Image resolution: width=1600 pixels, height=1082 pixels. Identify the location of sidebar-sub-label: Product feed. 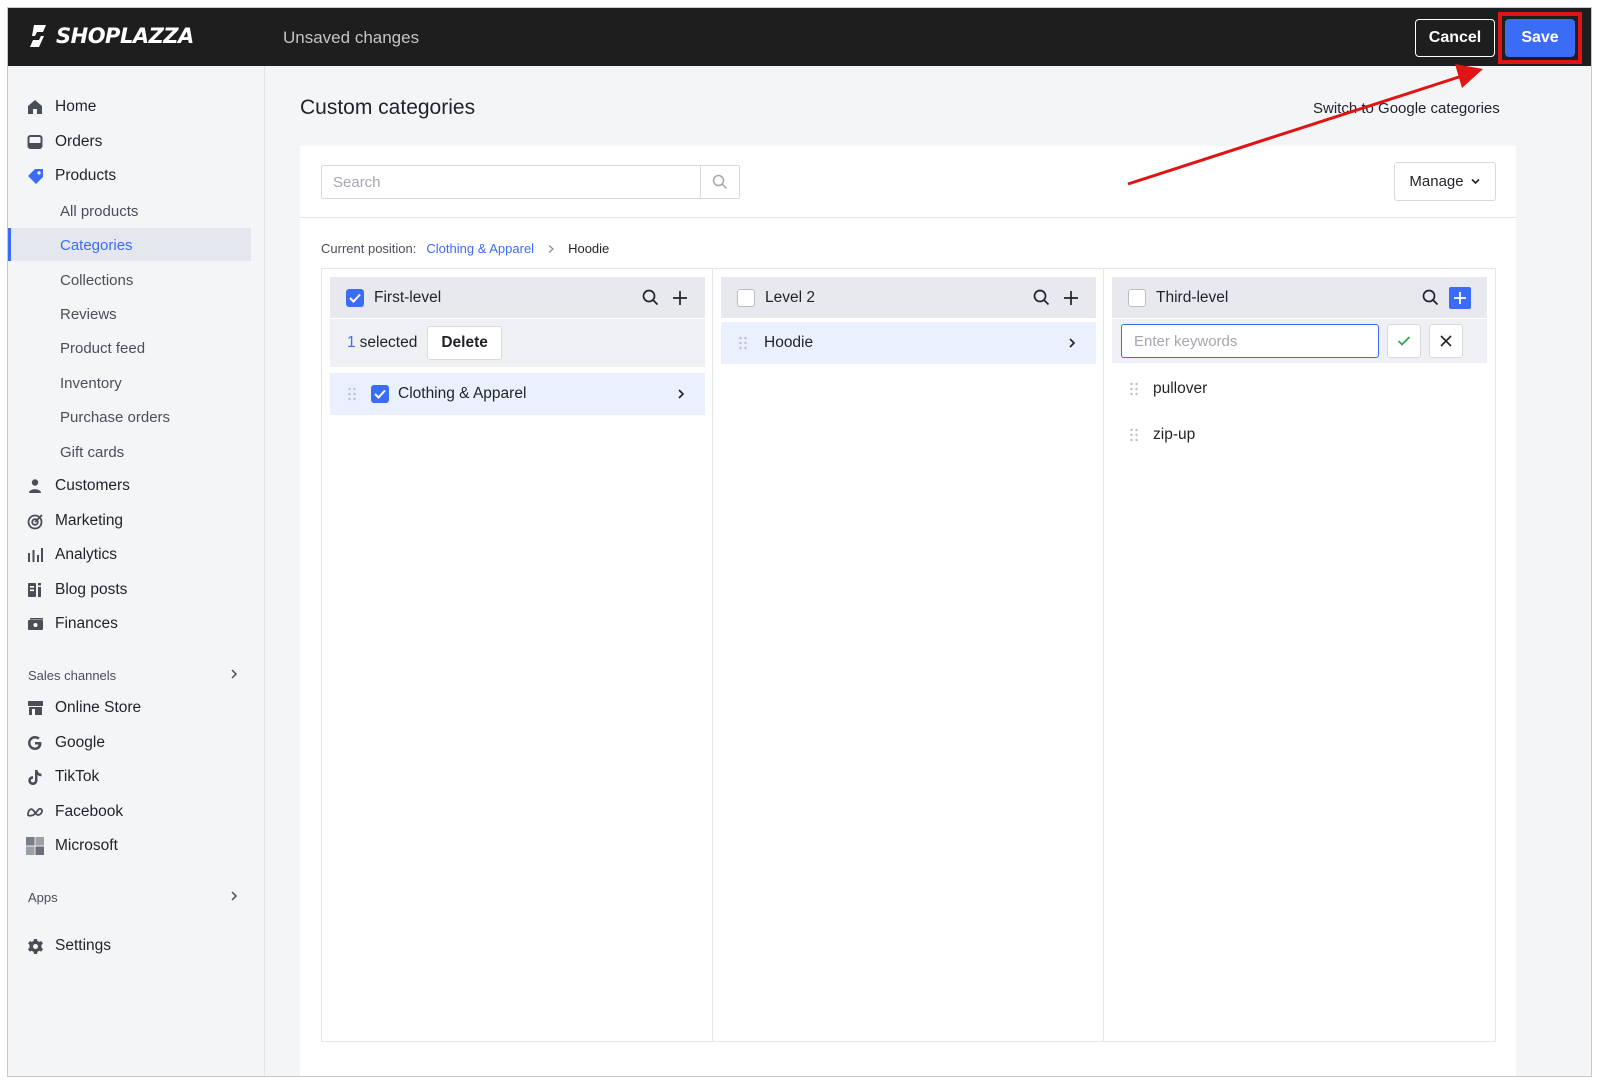
(103, 348).